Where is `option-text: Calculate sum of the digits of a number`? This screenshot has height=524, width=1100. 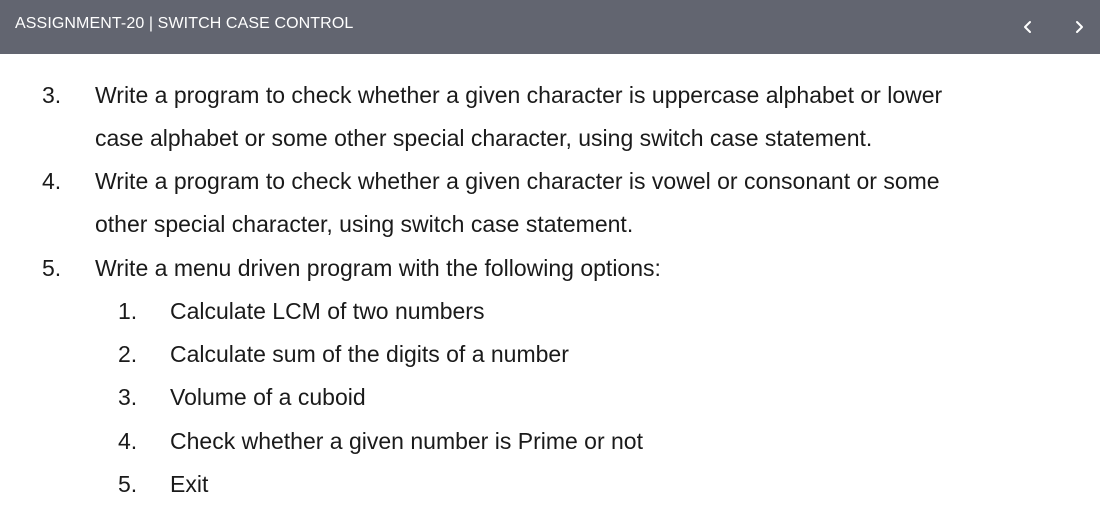
option-text: Calculate sum of the digits of a number is located at coordinates (369, 354).